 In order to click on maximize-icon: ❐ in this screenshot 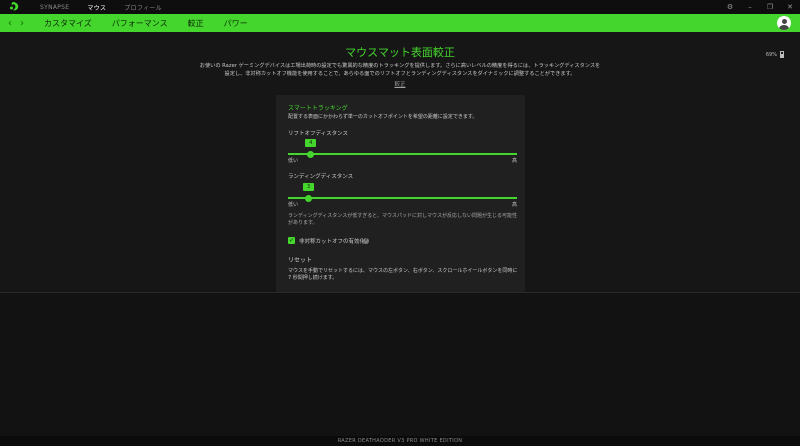, I will do `click(770, 7)`.